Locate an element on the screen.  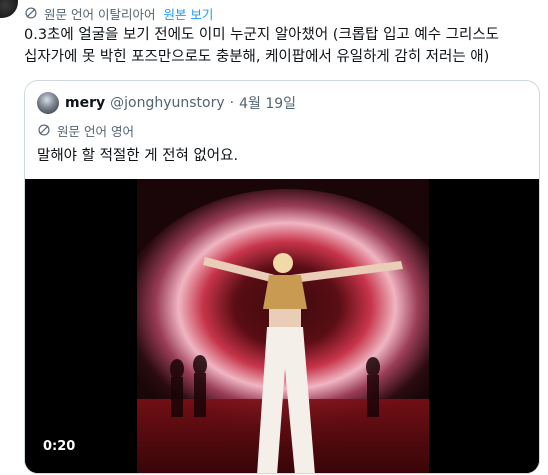
quoted-tweet-header: mery @jonghyunstory · 4월 19일 is located at coordinates (166, 103).